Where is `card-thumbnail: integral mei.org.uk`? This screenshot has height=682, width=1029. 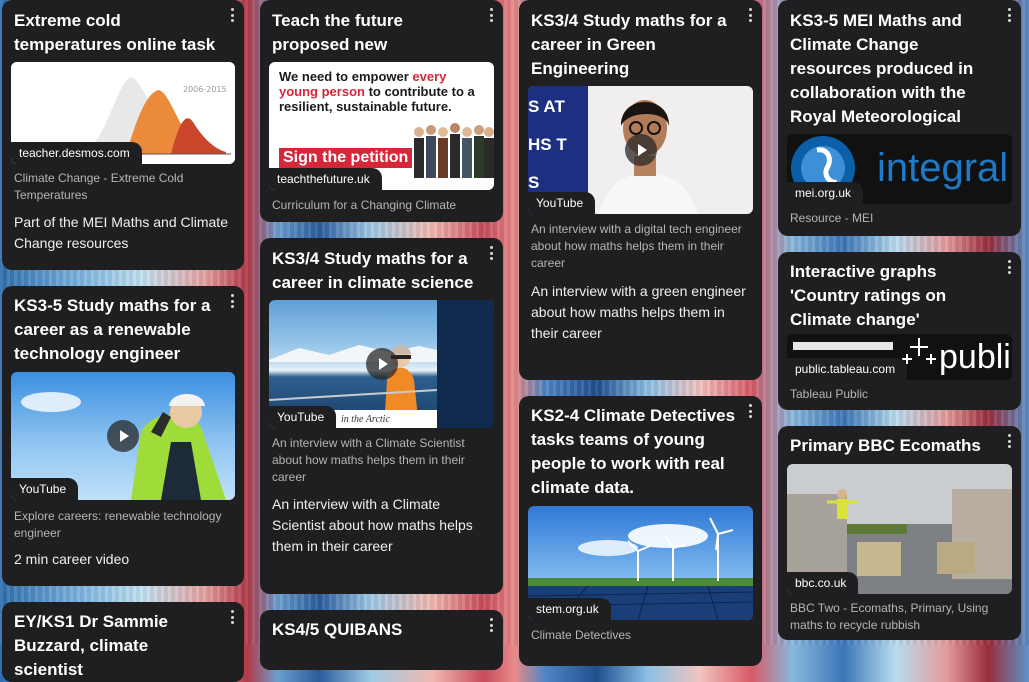
card-thumbnail: integral mei.org.uk is located at coordinates (899, 169).